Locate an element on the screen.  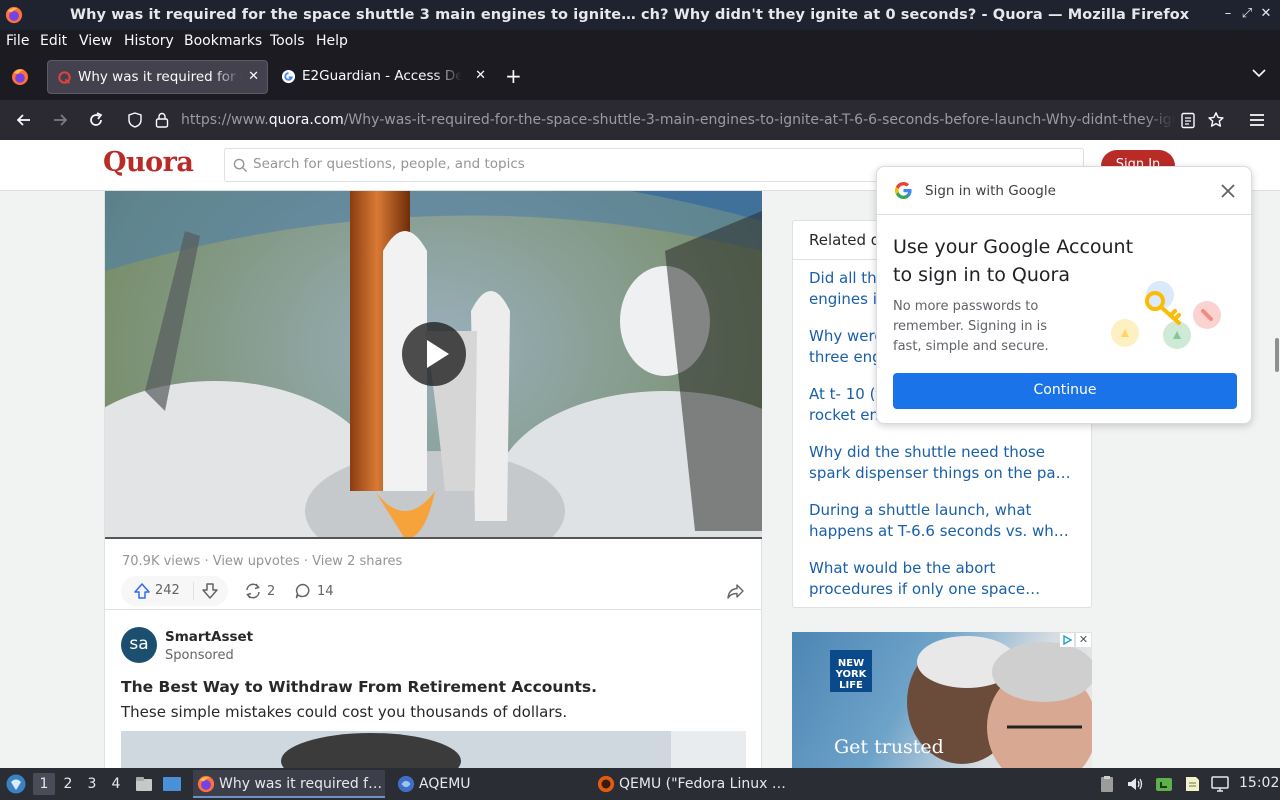
forward-icon is located at coordinates (60, 120).